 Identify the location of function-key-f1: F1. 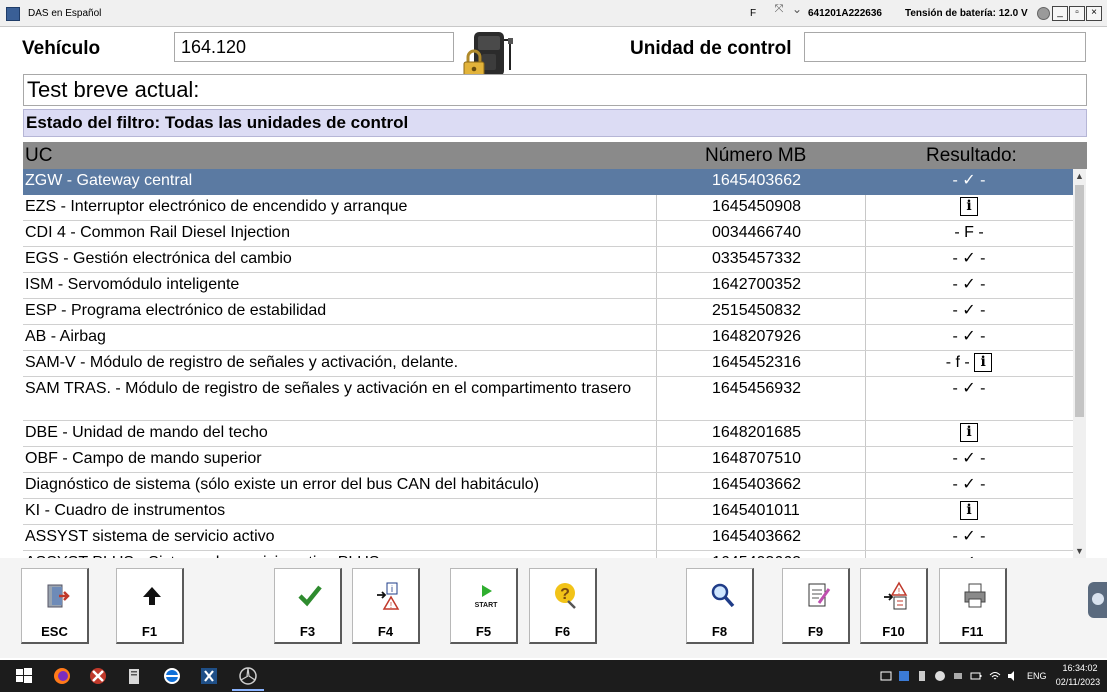
(150, 606).